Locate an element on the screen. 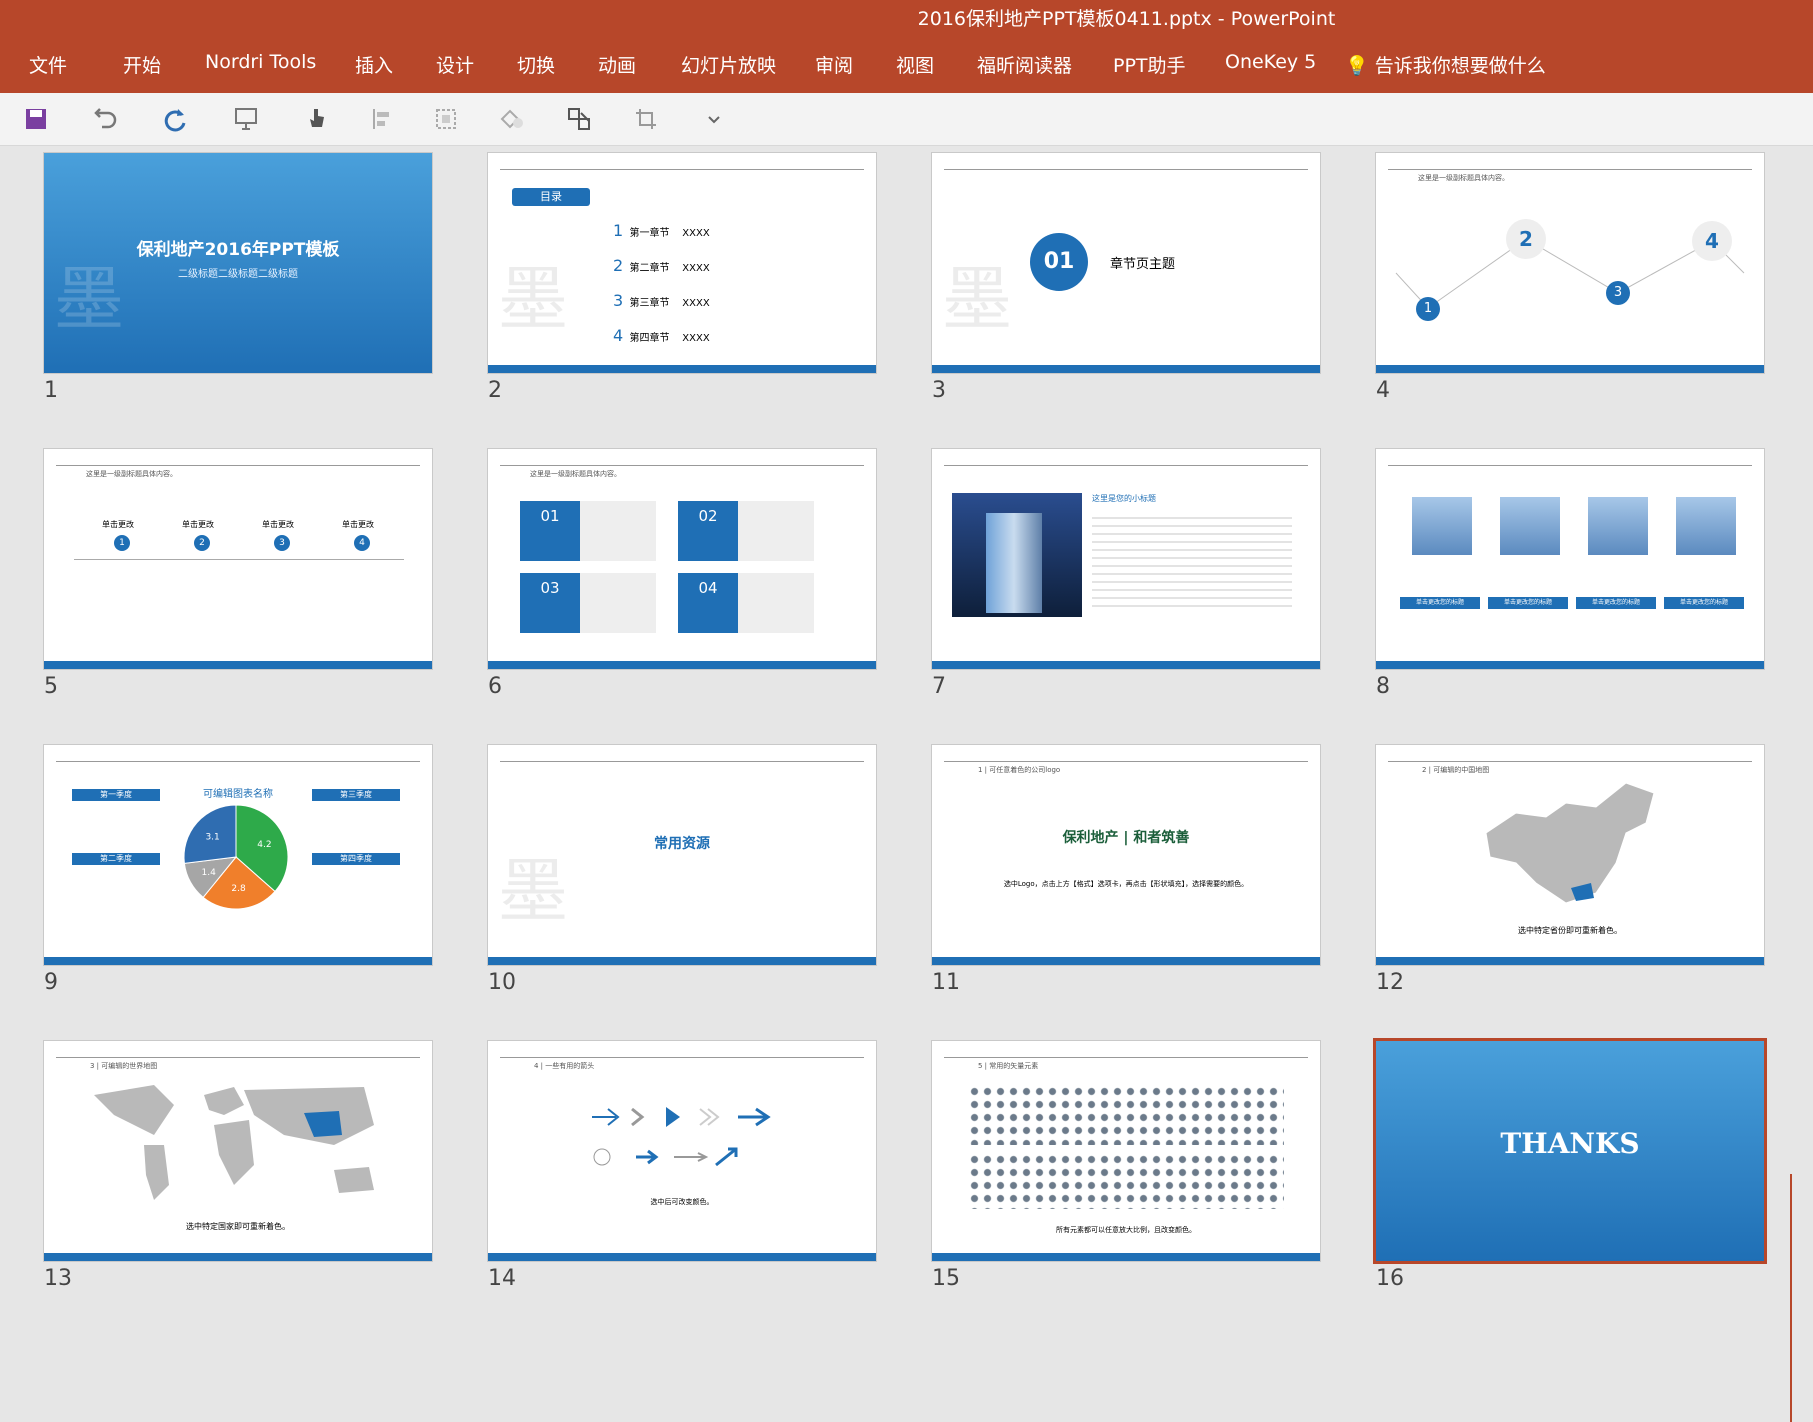 Image resolution: width=1813 pixels, height=1422 pixels. present-icon is located at coordinates (246, 119).